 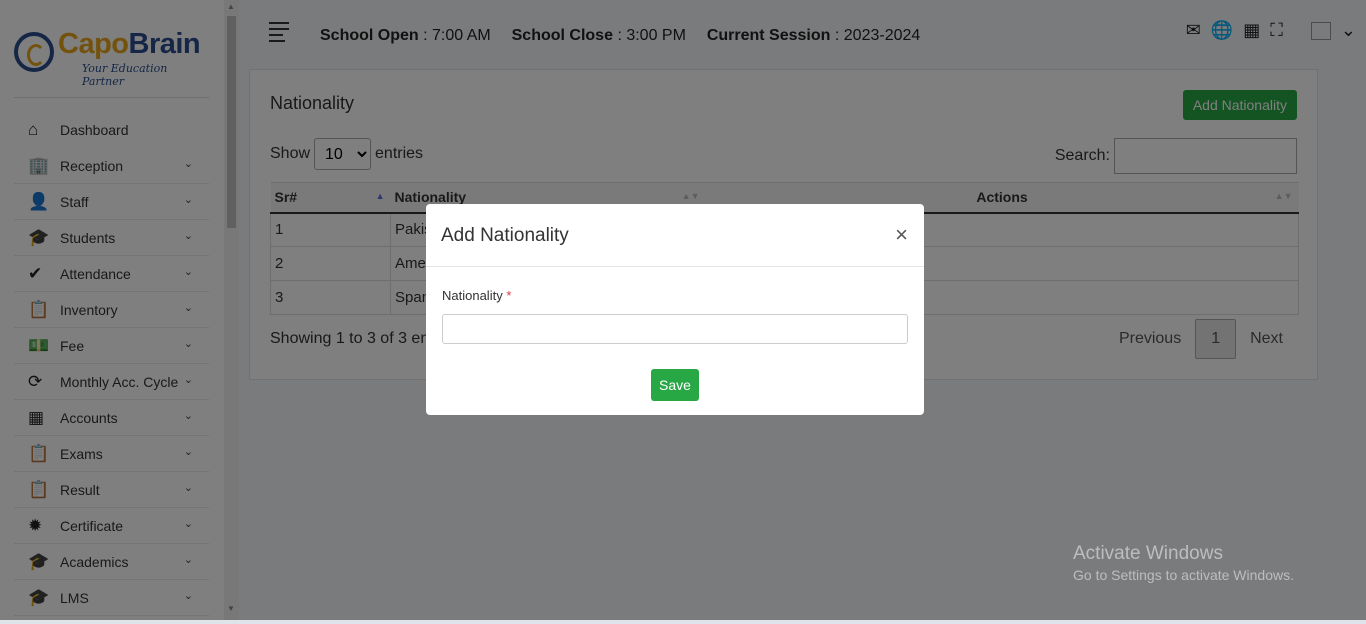 I want to click on nationality-field-label: Nationality *, so click(x=477, y=295).